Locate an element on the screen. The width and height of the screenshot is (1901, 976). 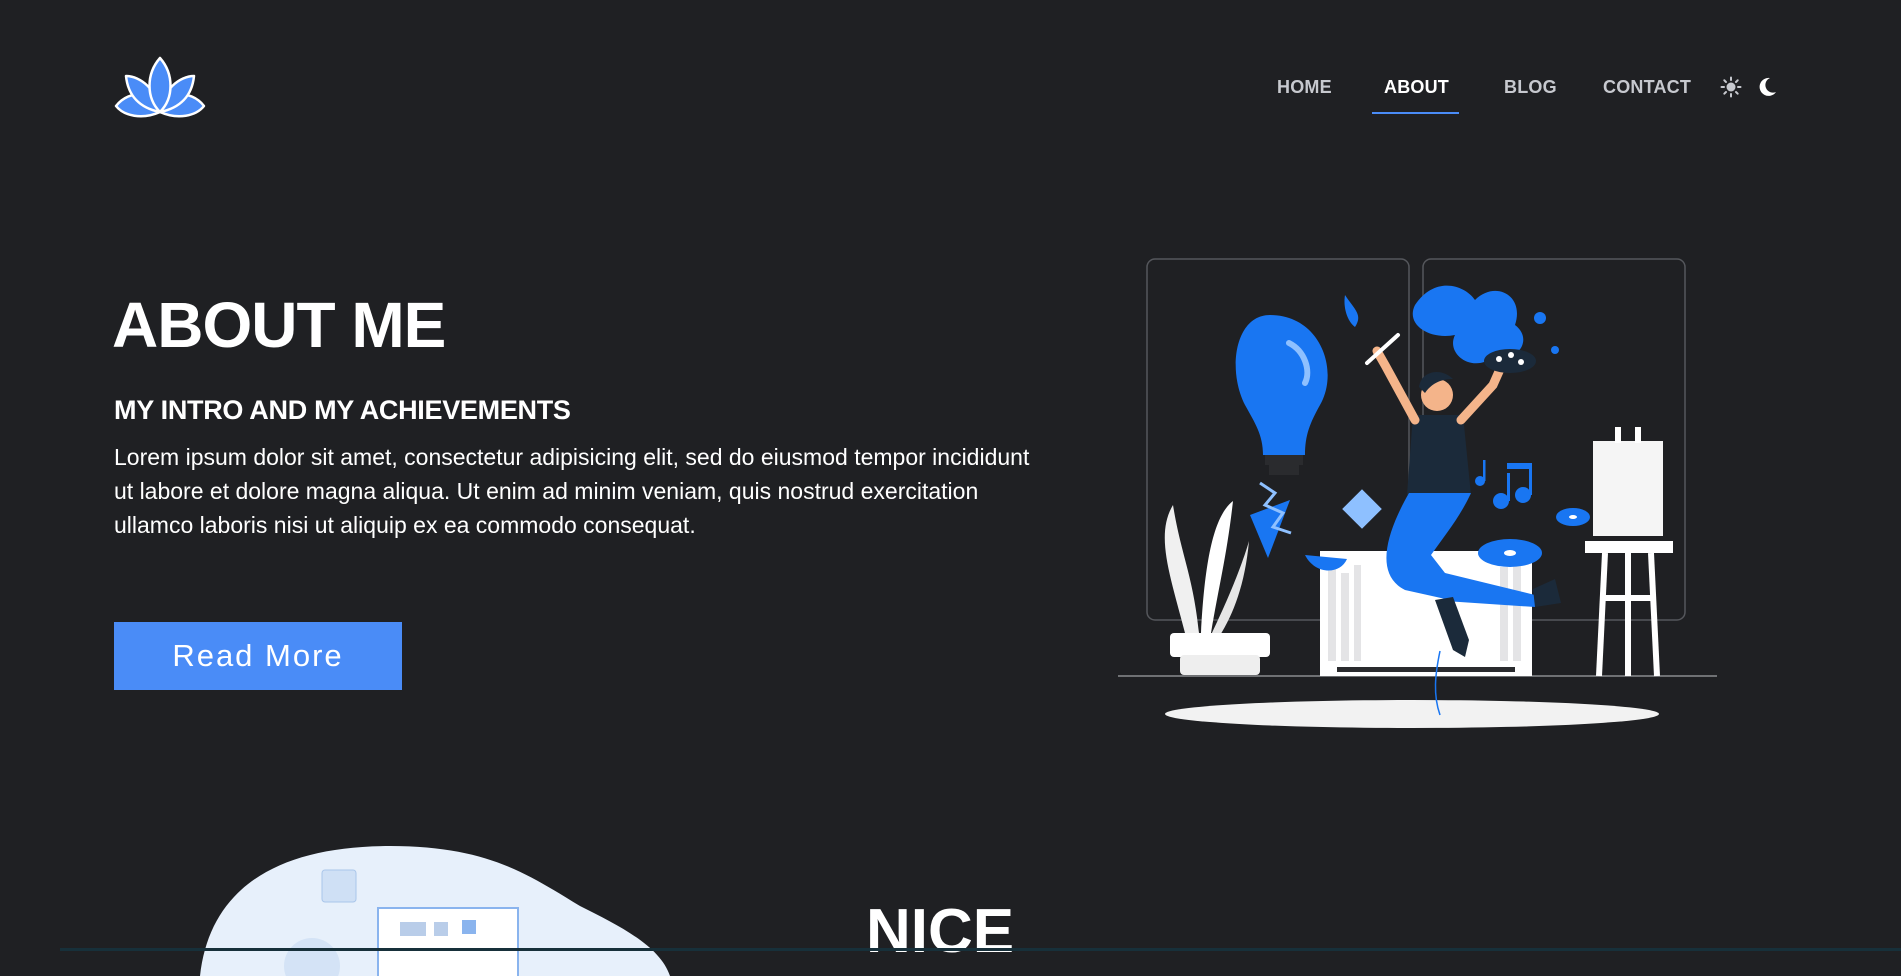
workspace-illustration is located at coordinates (435, 911).